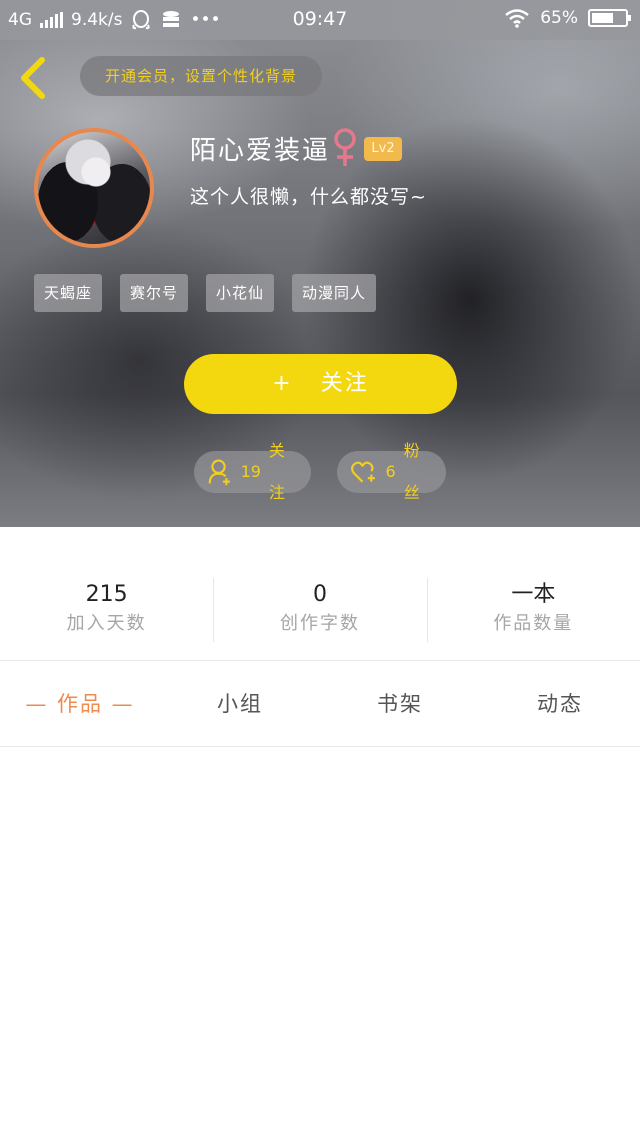  I want to click on fans-count: 6, so click(390, 471).